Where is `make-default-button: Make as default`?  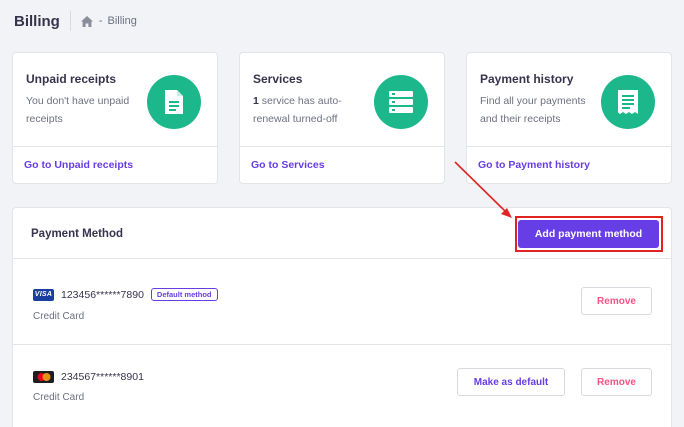
make-default-button: Make as default is located at coordinates (511, 382).